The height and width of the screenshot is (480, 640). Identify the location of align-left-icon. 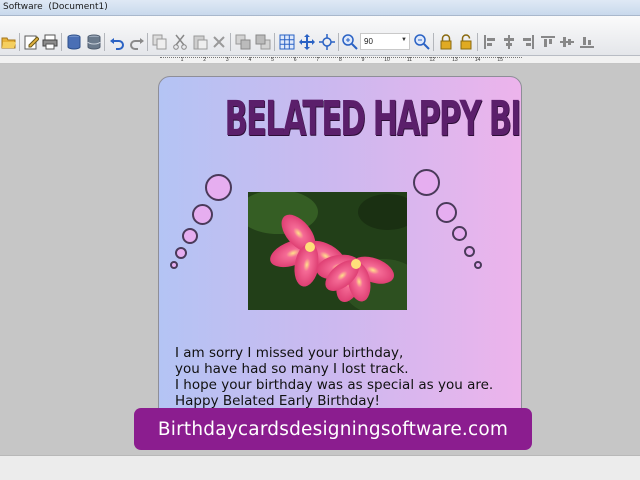
(489, 41).